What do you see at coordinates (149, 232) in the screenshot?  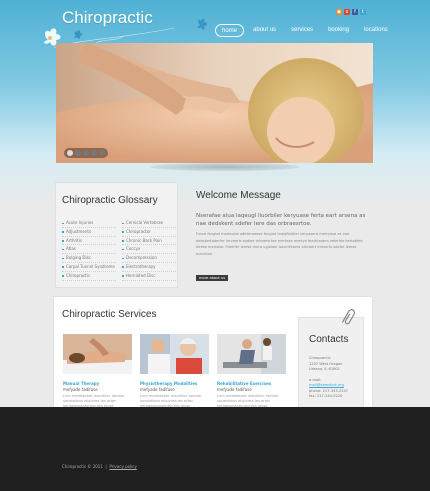 I see `glossary-item: Chiropractor` at bounding box center [149, 232].